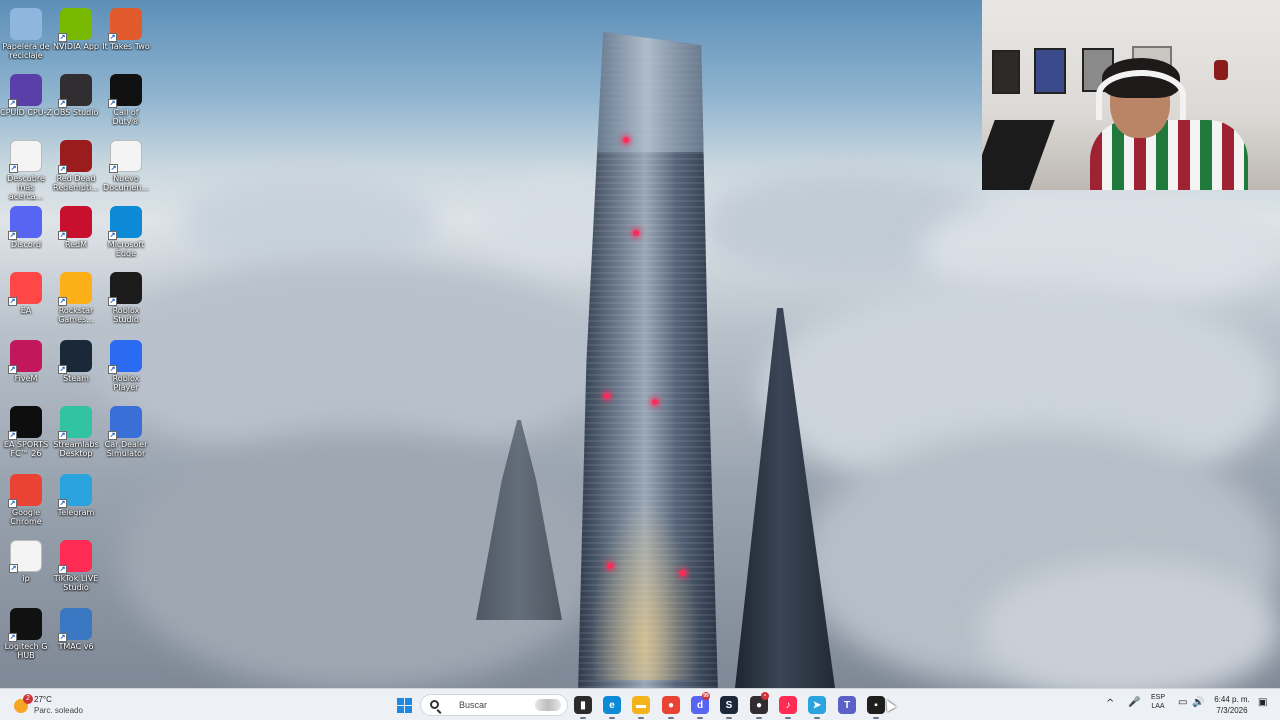 This screenshot has width=1280, height=720. I want to click on desktop-icon-car-dealer: ↗ Car Dealer Simulator, so click(126, 434).